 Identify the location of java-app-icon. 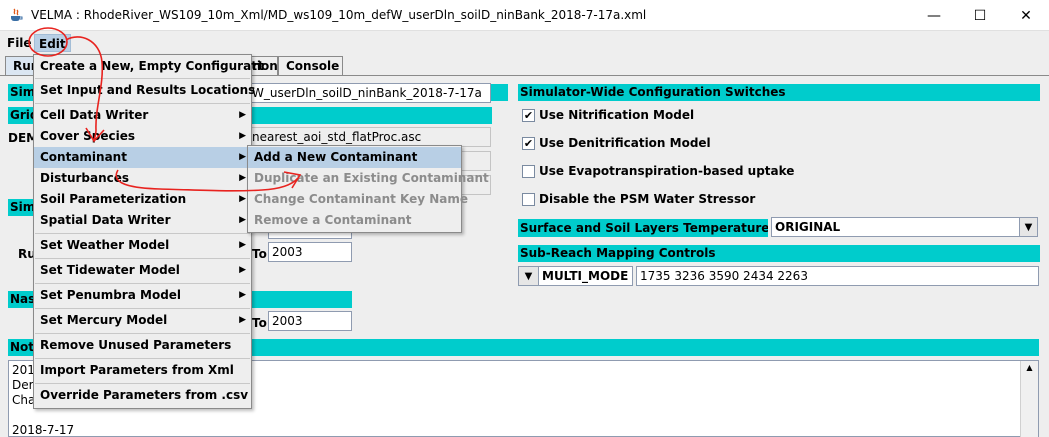
(16, 15).